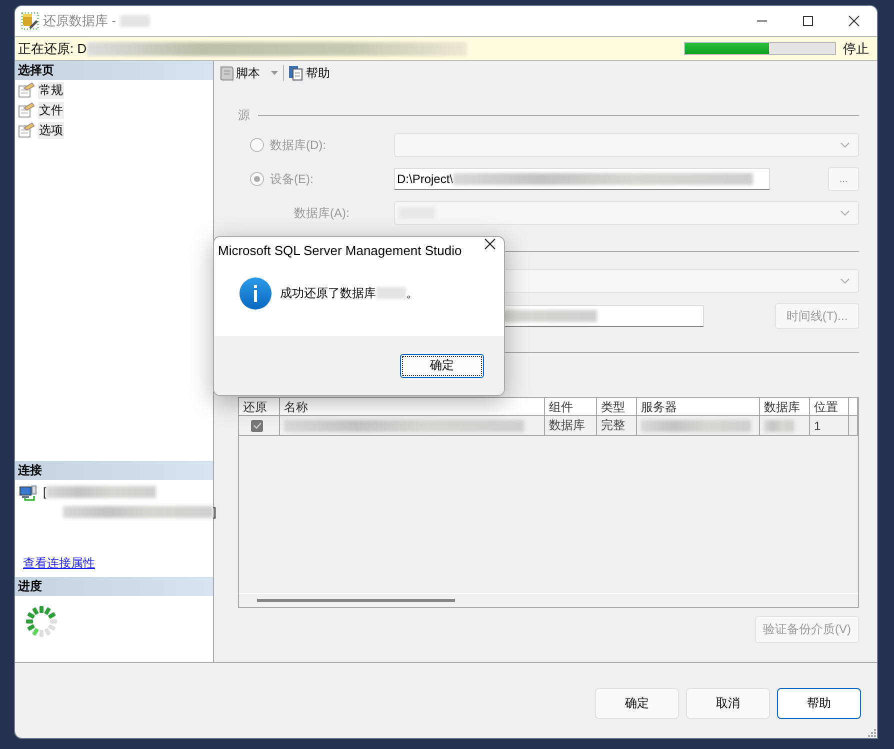 This screenshot has height=749, width=894. I want to click on script-dropdown: 脚本, so click(248, 73).